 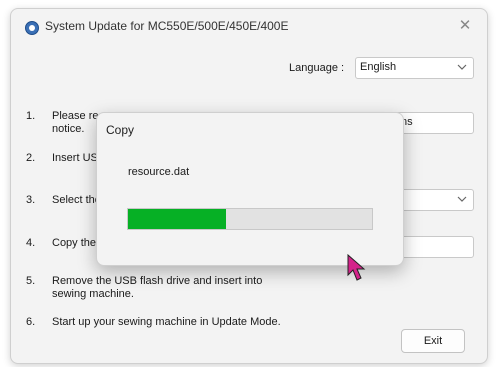 What do you see at coordinates (465, 26) in the screenshot?
I see `close-icon: ✕` at bounding box center [465, 26].